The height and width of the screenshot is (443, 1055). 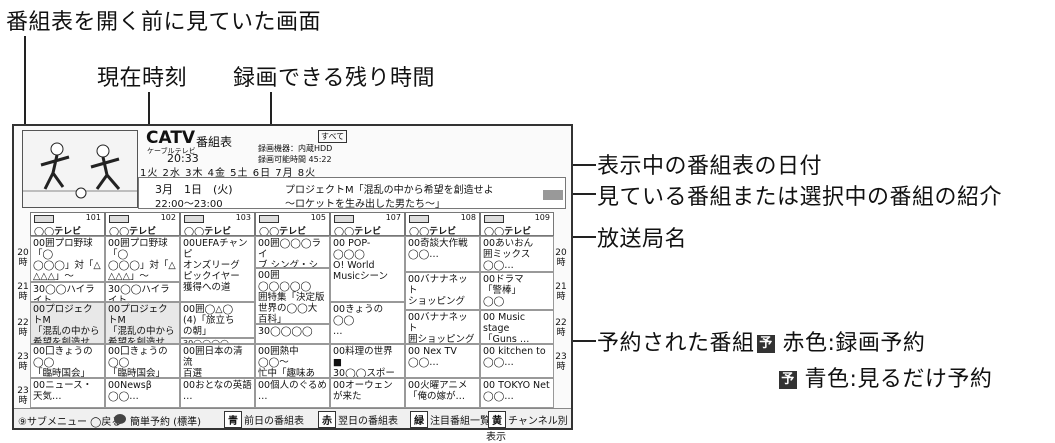 I want to click on channel-header: 102 ◯◯テレビ, so click(x=142, y=224).